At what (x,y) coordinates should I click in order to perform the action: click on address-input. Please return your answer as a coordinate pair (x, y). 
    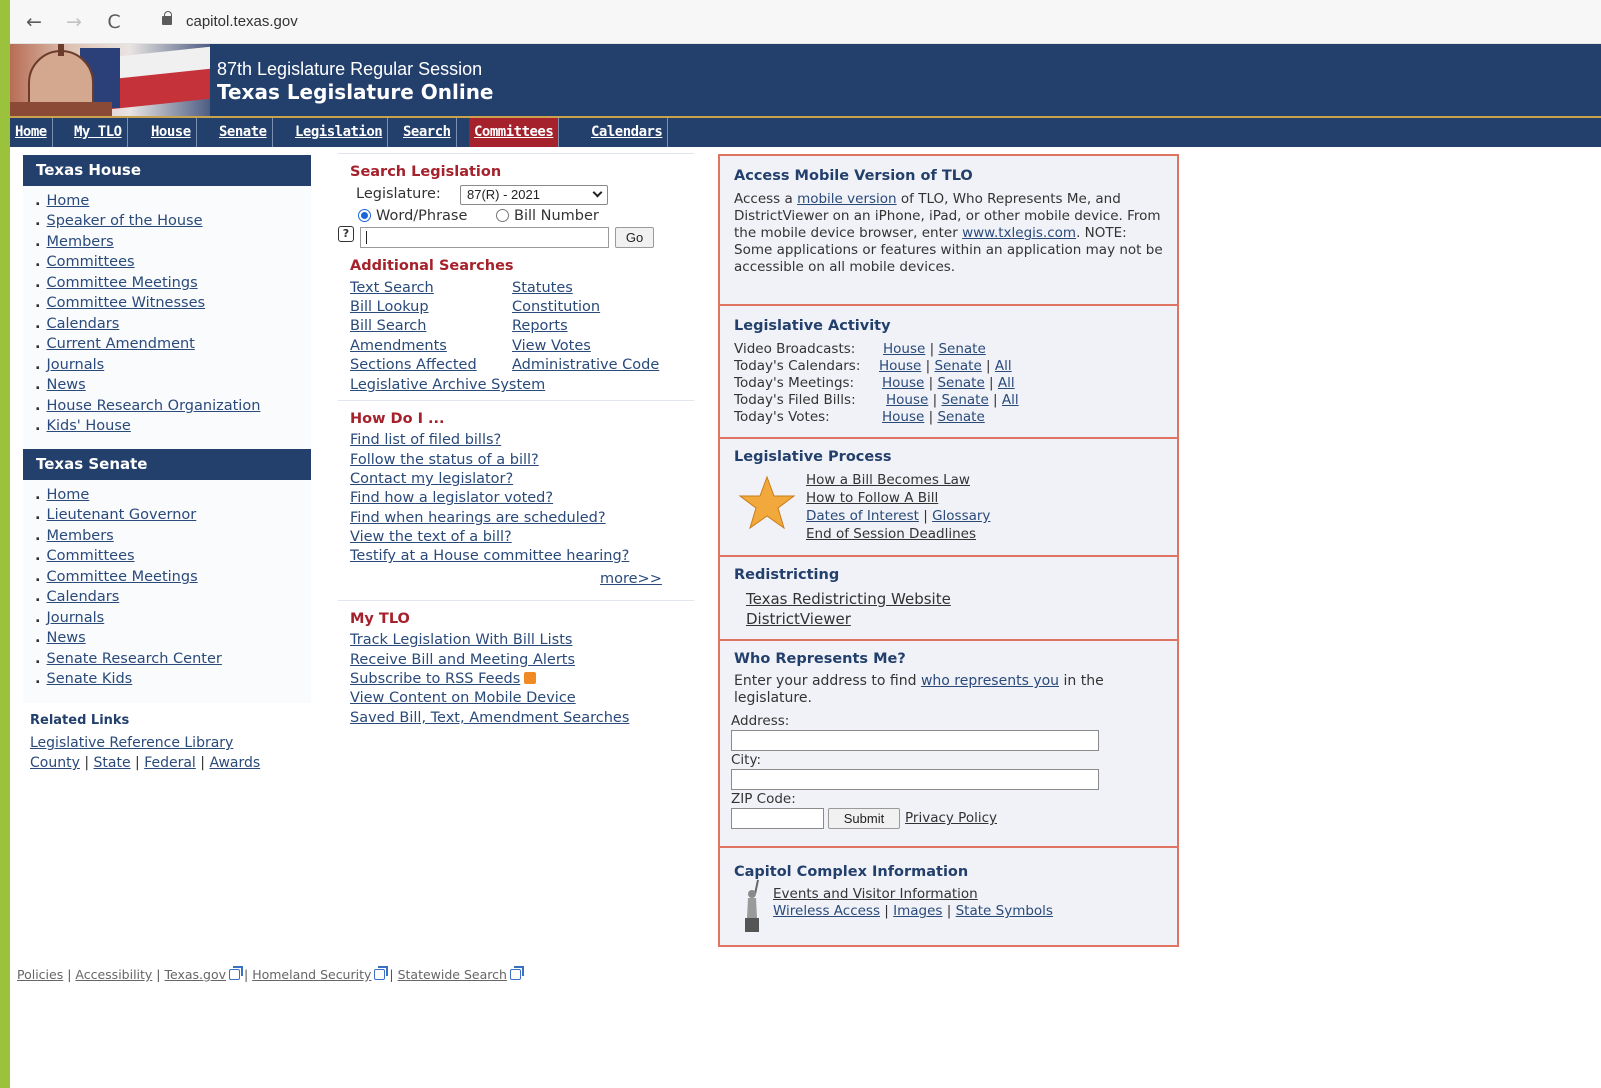
    Looking at the image, I should click on (915, 740).